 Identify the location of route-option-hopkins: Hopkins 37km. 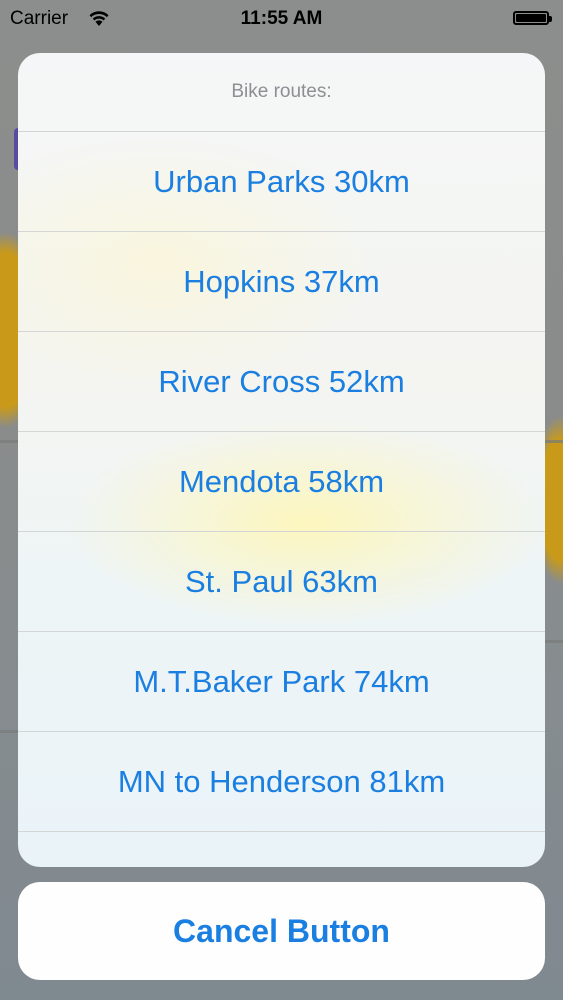
(281, 282).